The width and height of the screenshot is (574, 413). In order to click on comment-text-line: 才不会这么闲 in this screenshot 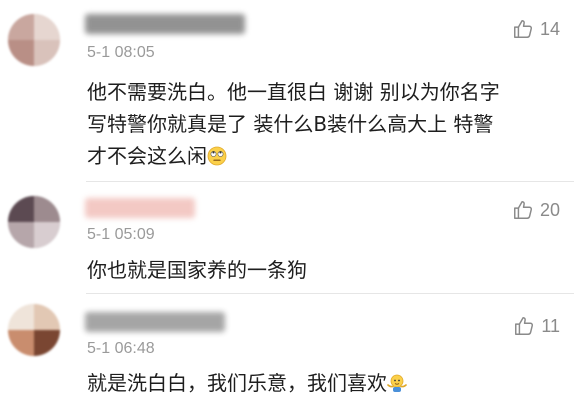, I will do `click(322, 156)`.